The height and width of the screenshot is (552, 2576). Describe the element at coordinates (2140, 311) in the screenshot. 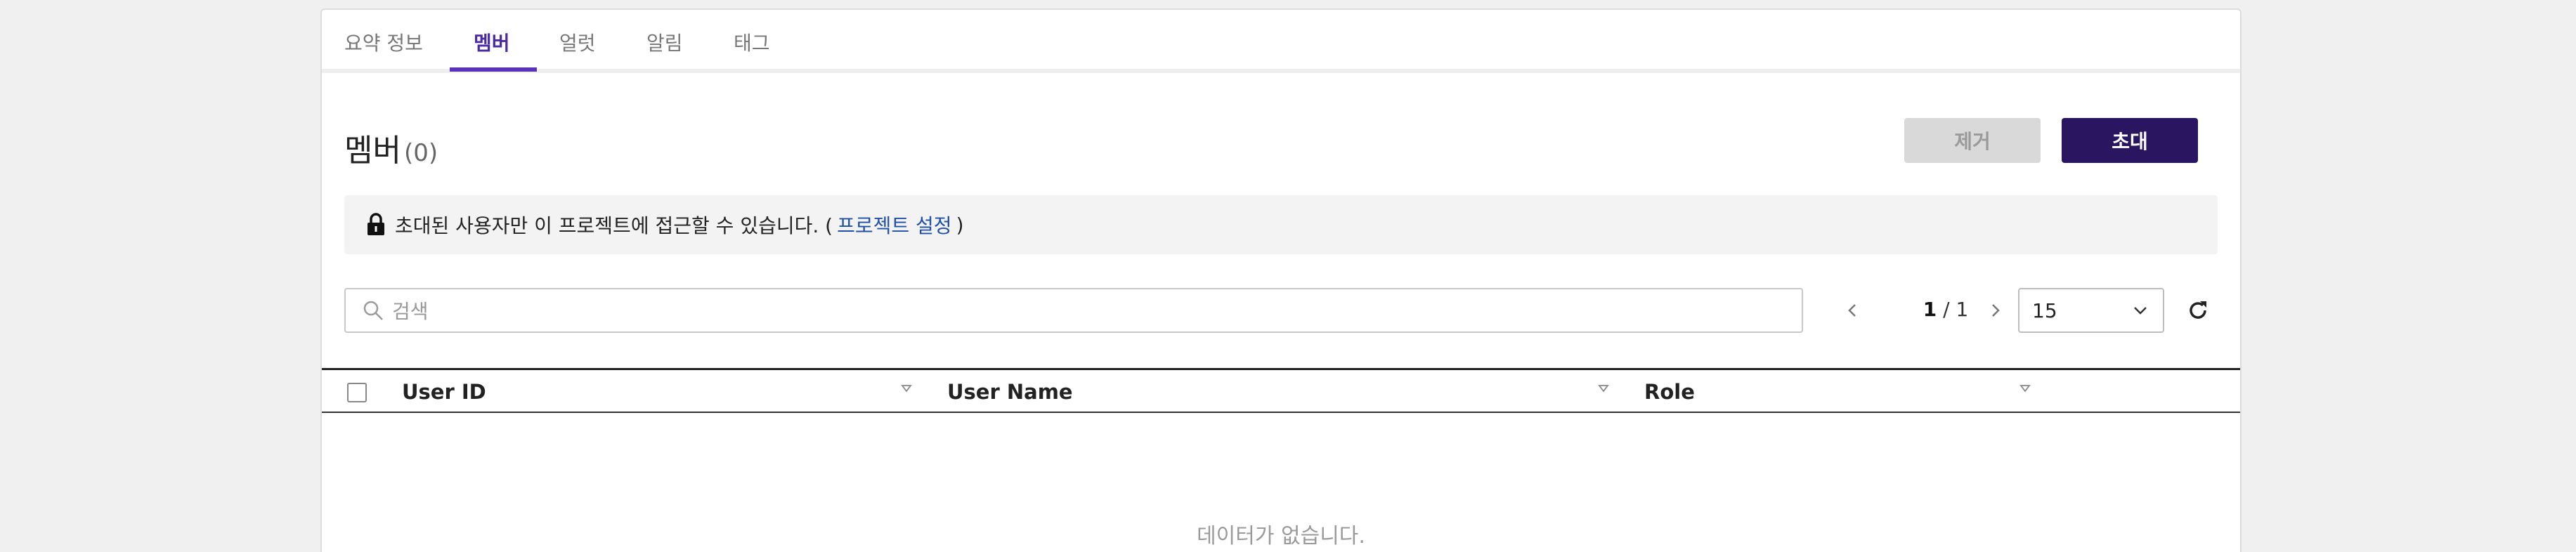

I see `chevron-down-icon` at that location.